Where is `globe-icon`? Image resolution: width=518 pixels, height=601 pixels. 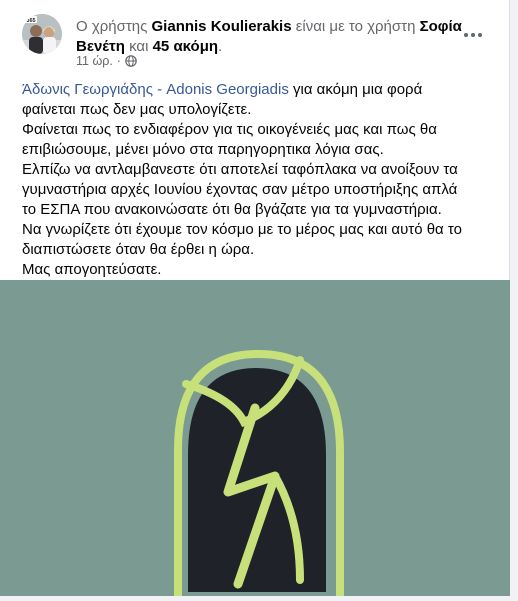
globe-icon is located at coordinates (131, 61).